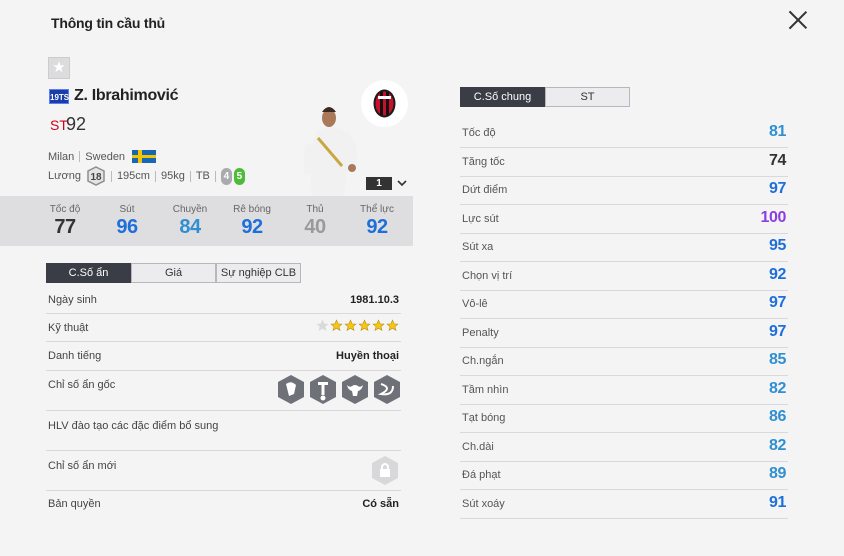 This screenshot has width=844, height=556. What do you see at coordinates (475, 304) in the screenshot?
I see `attribute-label: Vô-lê` at bounding box center [475, 304].